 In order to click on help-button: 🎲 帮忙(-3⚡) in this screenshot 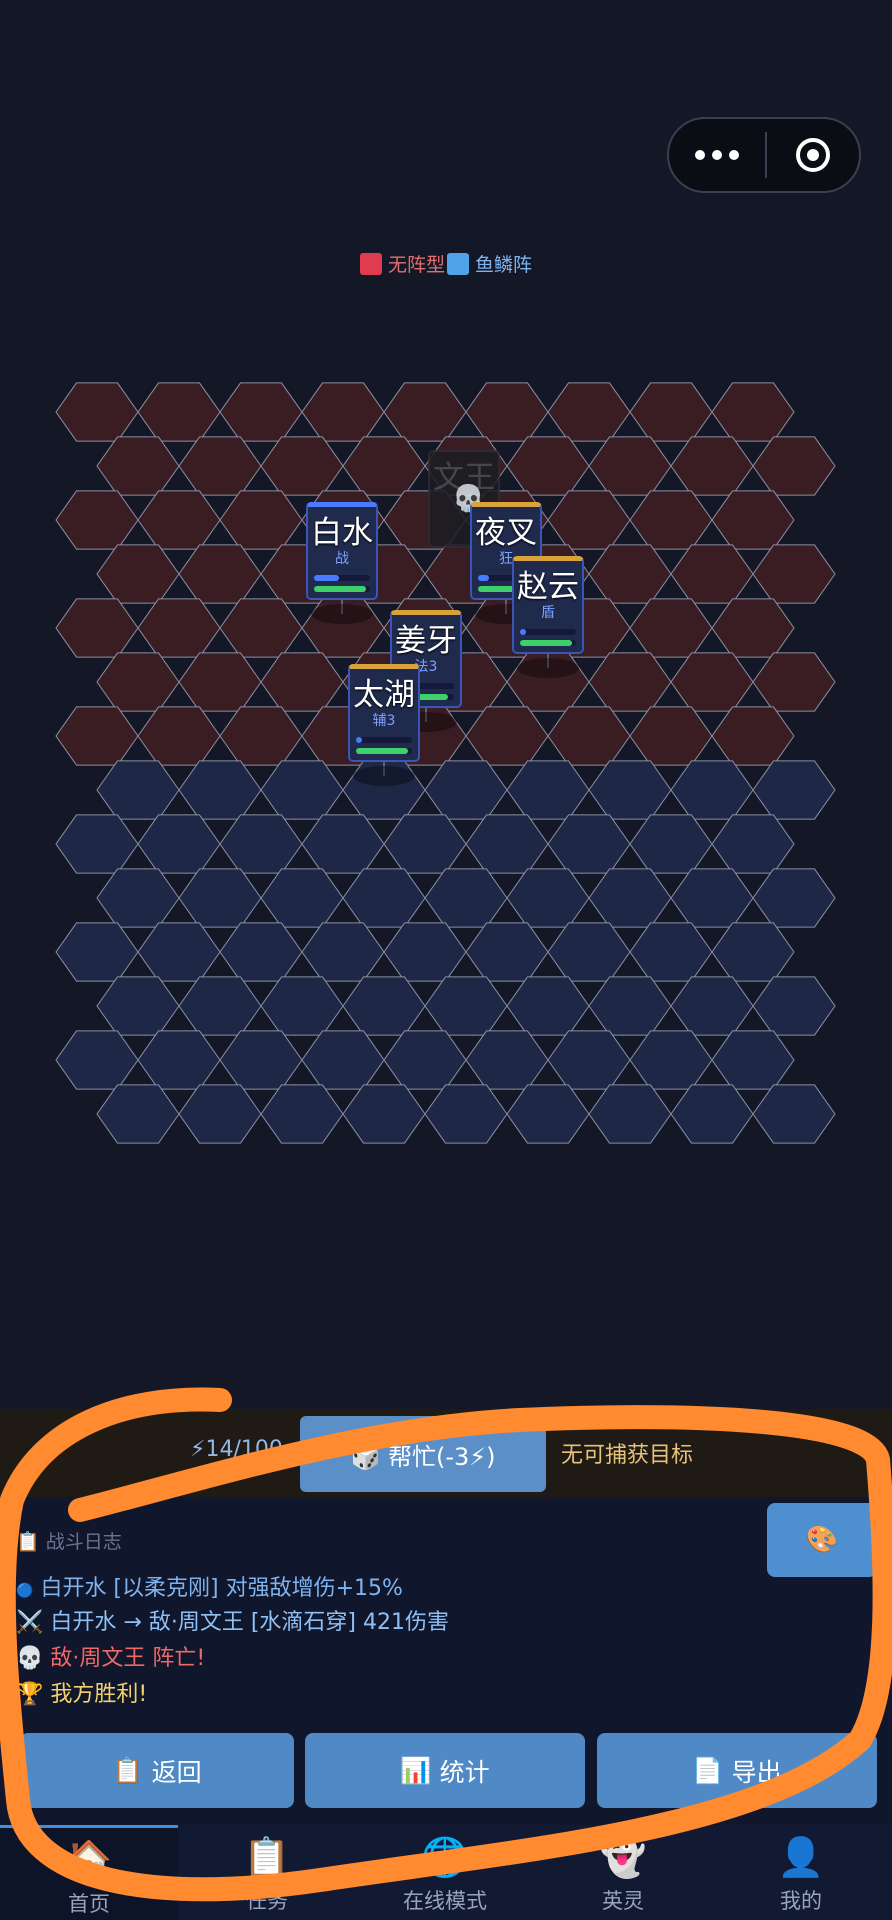, I will do `click(423, 1454)`.